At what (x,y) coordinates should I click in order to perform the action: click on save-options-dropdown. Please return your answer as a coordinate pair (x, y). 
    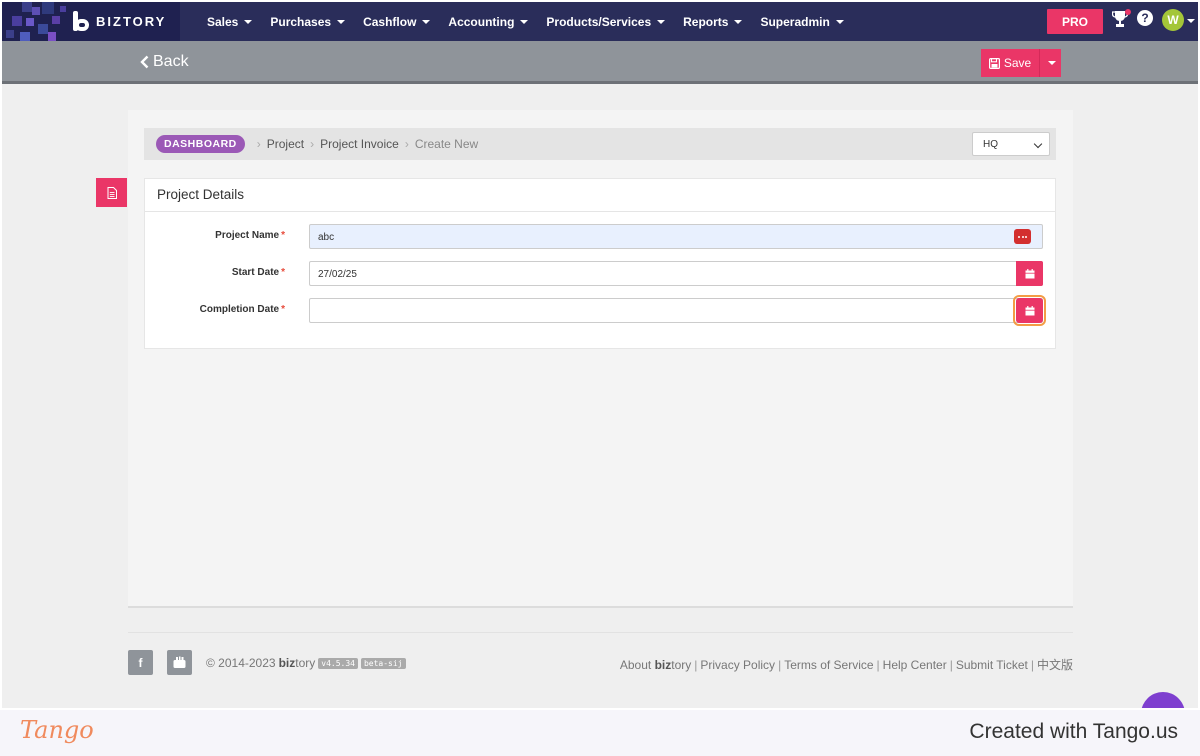
    Looking at the image, I should click on (1050, 63).